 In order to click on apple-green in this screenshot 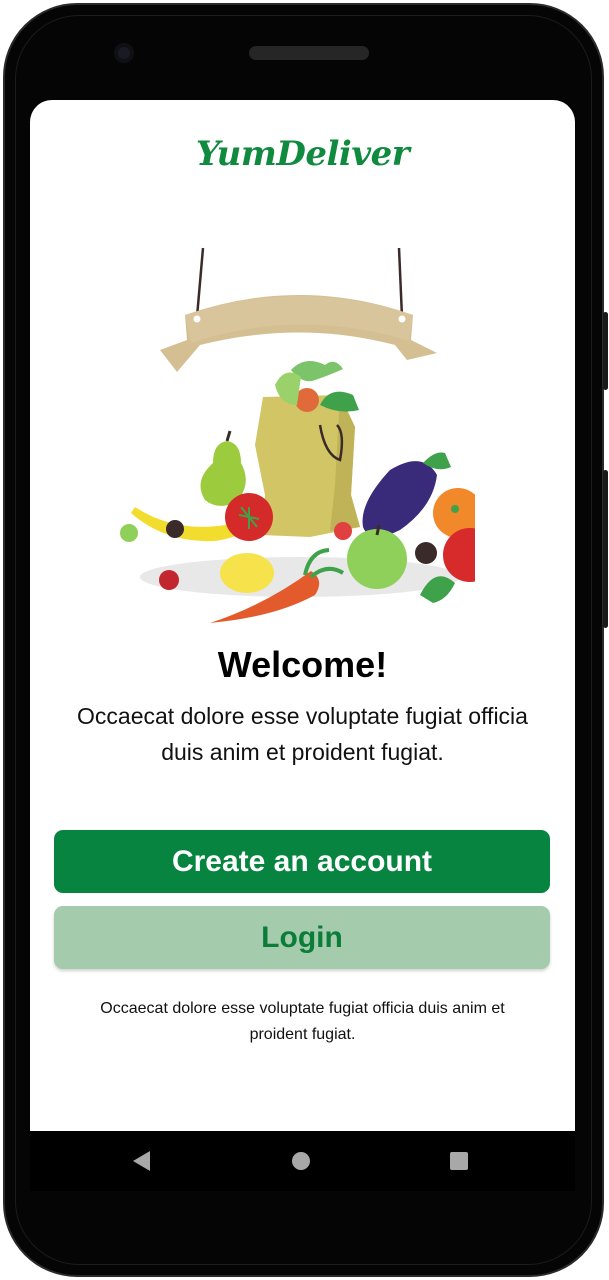, I will do `click(377, 559)`.